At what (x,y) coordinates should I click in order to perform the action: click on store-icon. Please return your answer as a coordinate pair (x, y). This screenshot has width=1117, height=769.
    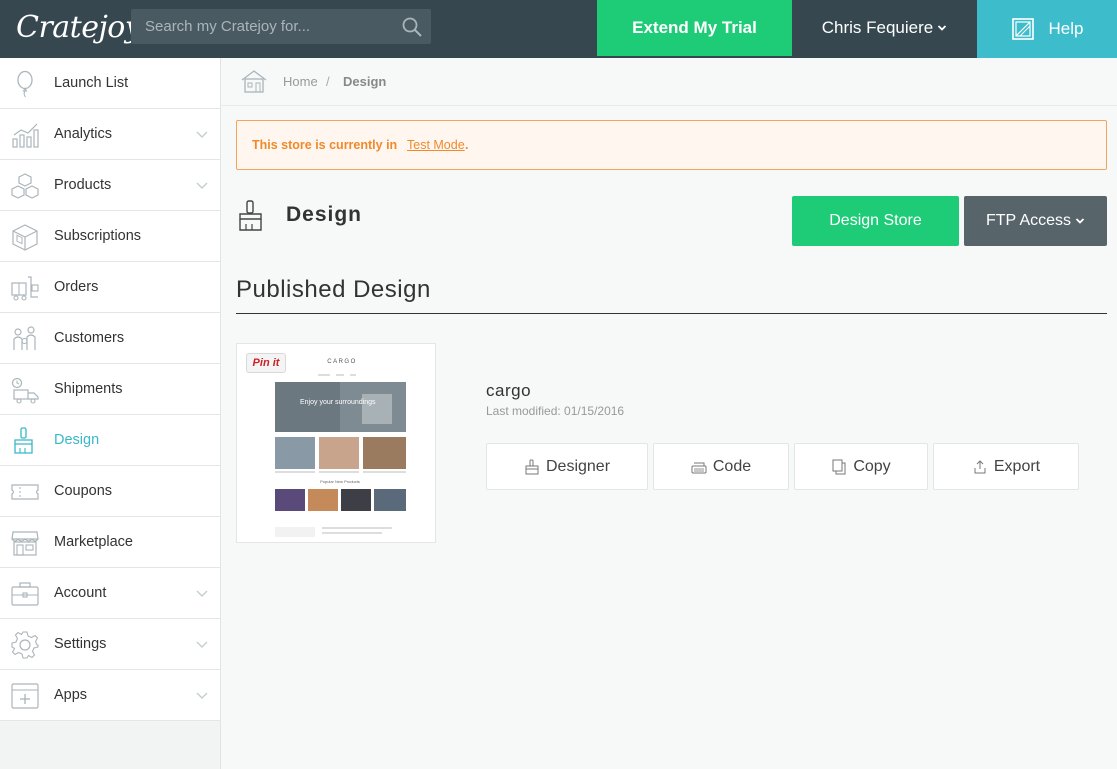
    Looking at the image, I should click on (25, 543).